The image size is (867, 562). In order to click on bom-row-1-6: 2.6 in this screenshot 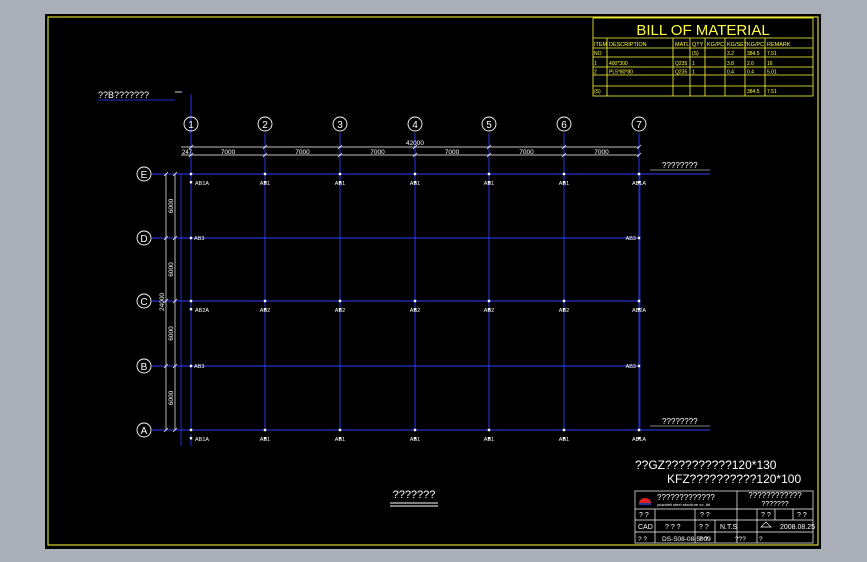, I will do `click(750, 64)`.